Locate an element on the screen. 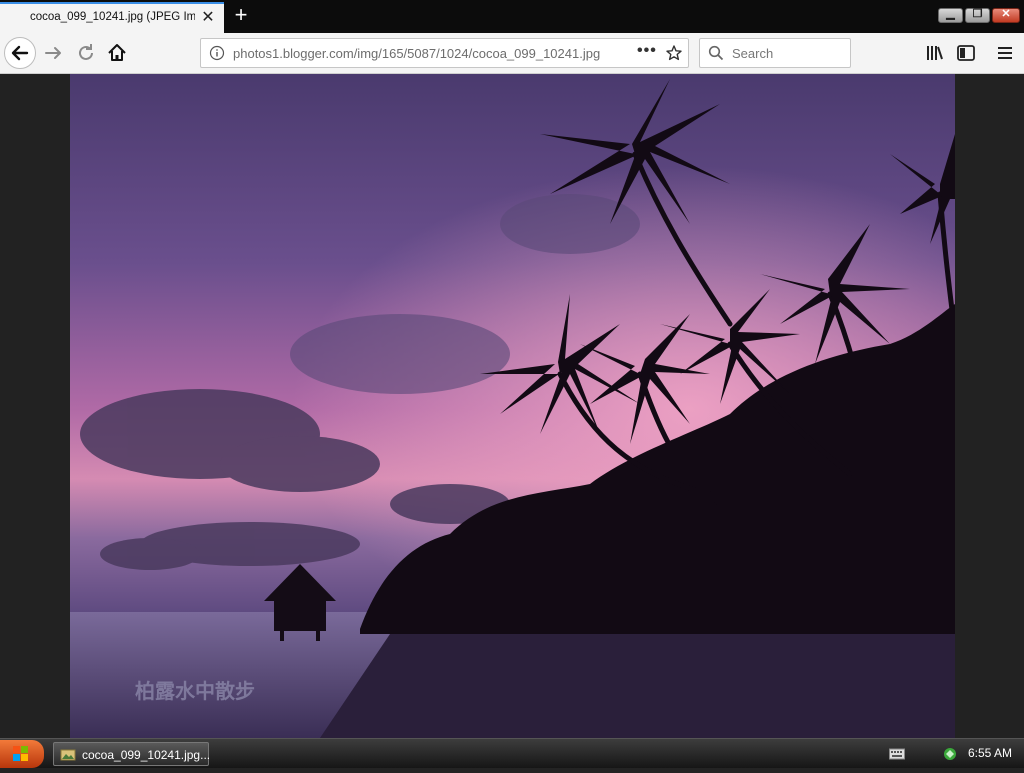 This screenshot has width=1024, height=773. system-clock: 6:55 AM is located at coordinates (990, 753).